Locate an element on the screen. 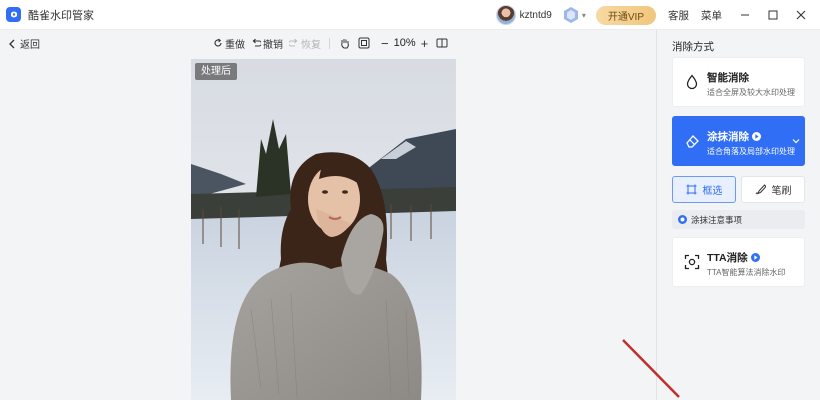 The image size is (820, 400). smart-removal-subtitle: 适合全屏及较大水印处理 is located at coordinates (751, 92).